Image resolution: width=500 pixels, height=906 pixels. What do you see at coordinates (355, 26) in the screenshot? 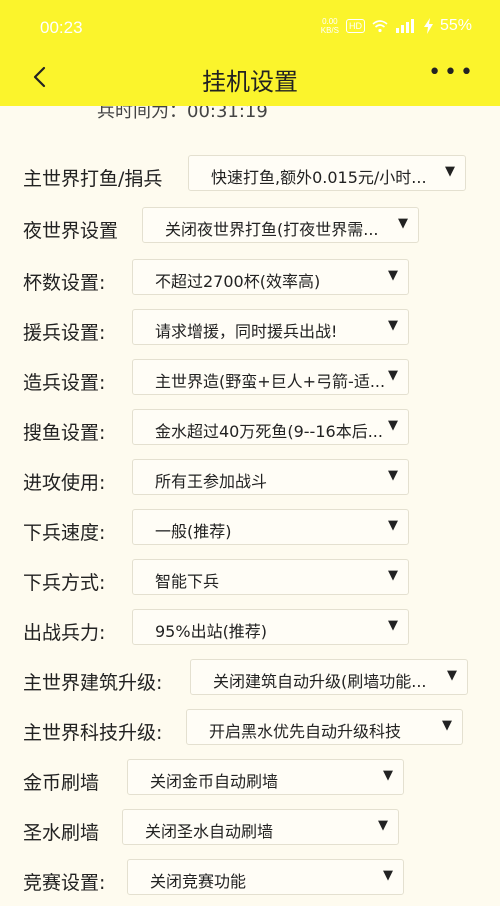
I see `hd-icon: HD` at bounding box center [355, 26].